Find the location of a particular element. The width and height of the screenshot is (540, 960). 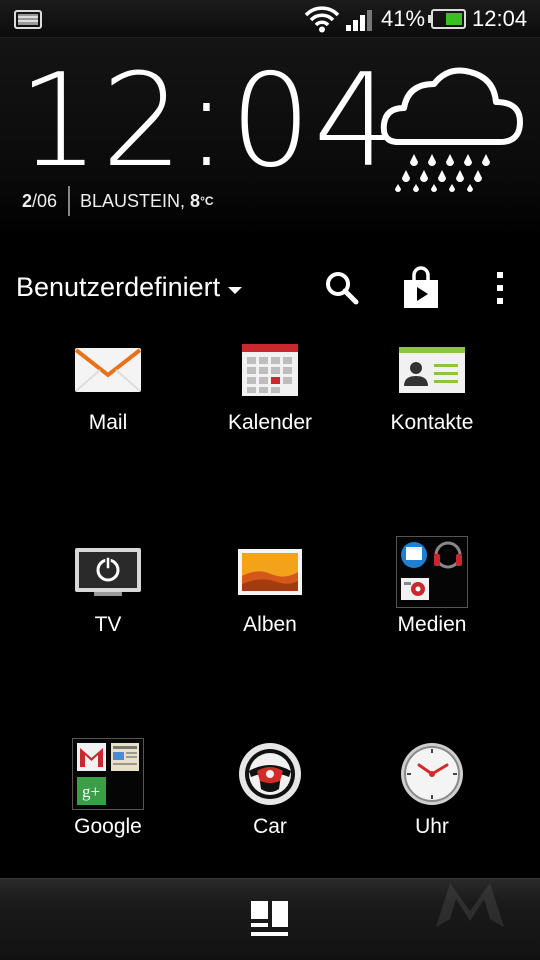

navigation-bar is located at coordinates (270, 919).